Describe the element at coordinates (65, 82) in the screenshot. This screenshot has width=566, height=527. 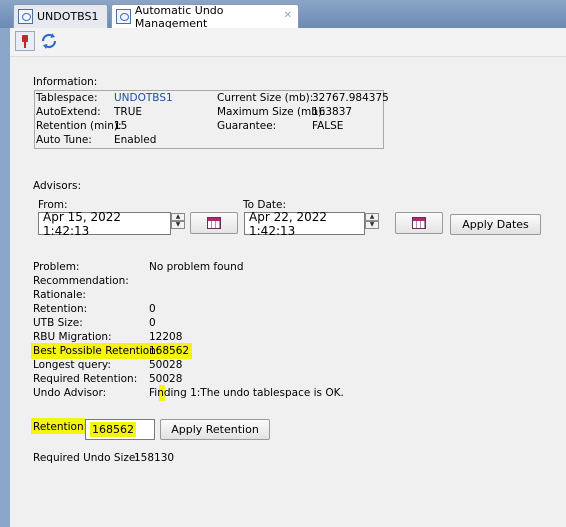
I see `information-heading: Information:` at that location.